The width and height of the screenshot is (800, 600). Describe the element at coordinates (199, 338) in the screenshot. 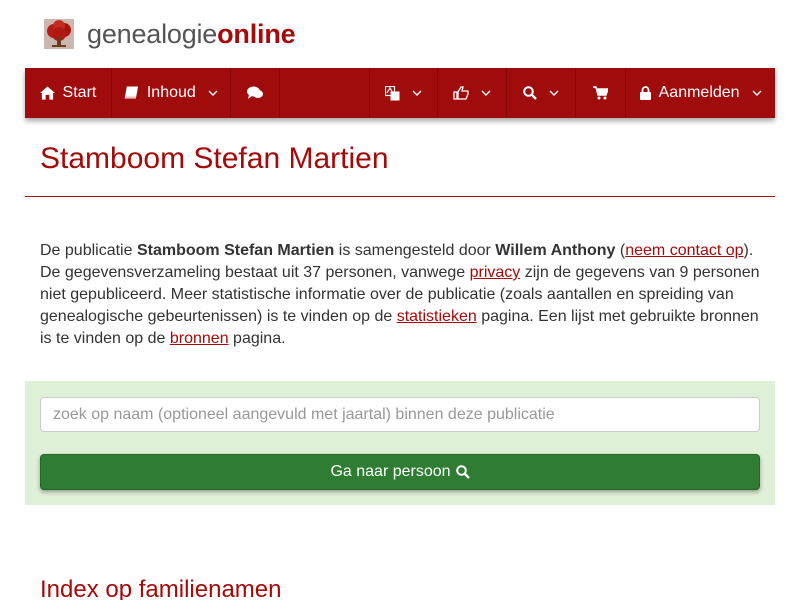

I see `sources-link: bronnen` at that location.